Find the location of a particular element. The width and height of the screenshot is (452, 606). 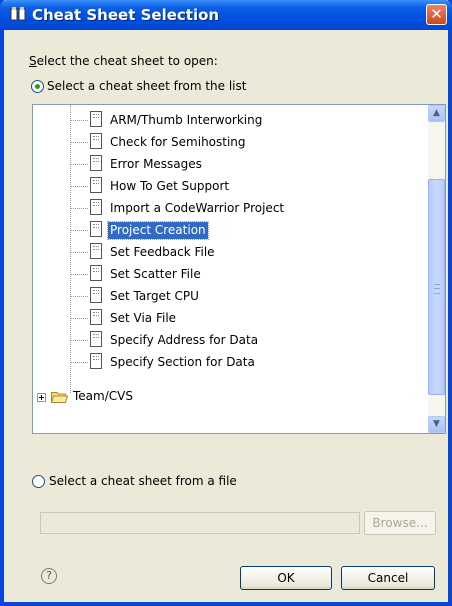

window-title: Cheat Sheet Selection is located at coordinates (126, 15).